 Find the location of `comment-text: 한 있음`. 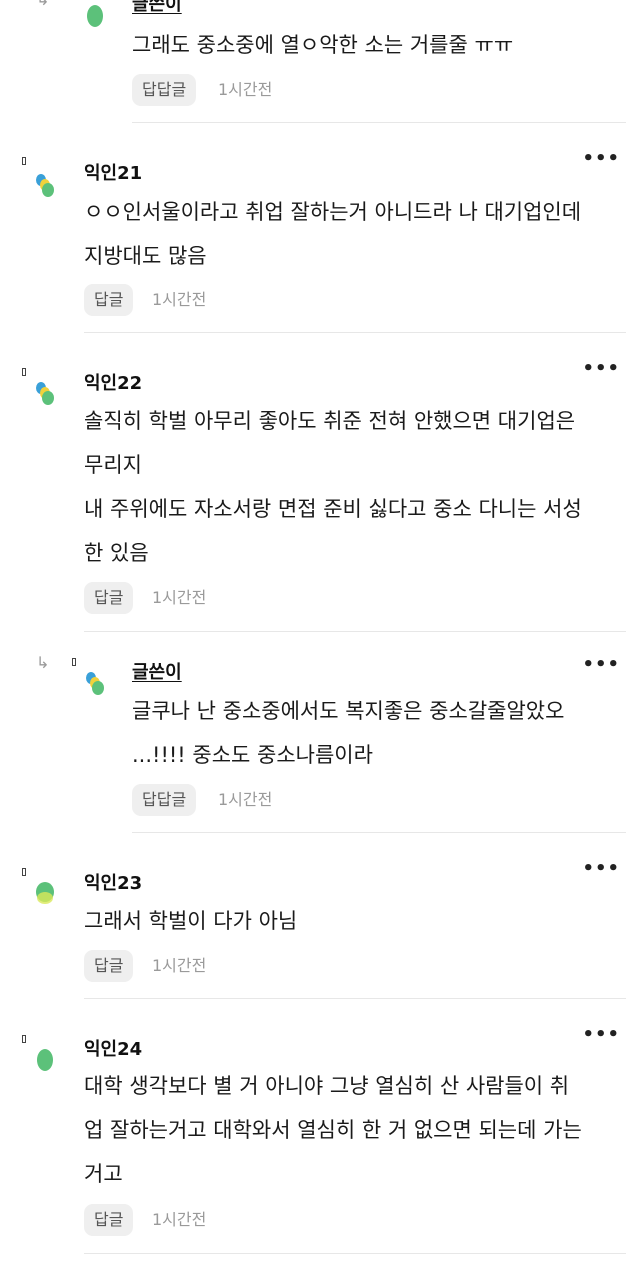

comment-text: 한 있음 is located at coordinates (116, 553).